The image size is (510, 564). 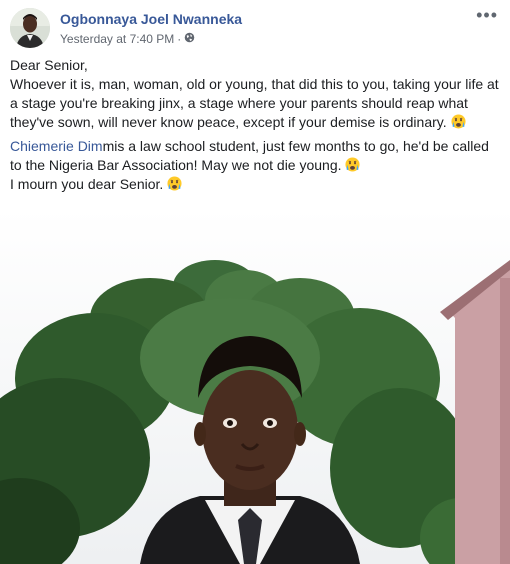 What do you see at coordinates (87, 184) in the screenshot?
I see `paragraph-3-text: I mourn you dear Senior.` at bounding box center [87, 184].